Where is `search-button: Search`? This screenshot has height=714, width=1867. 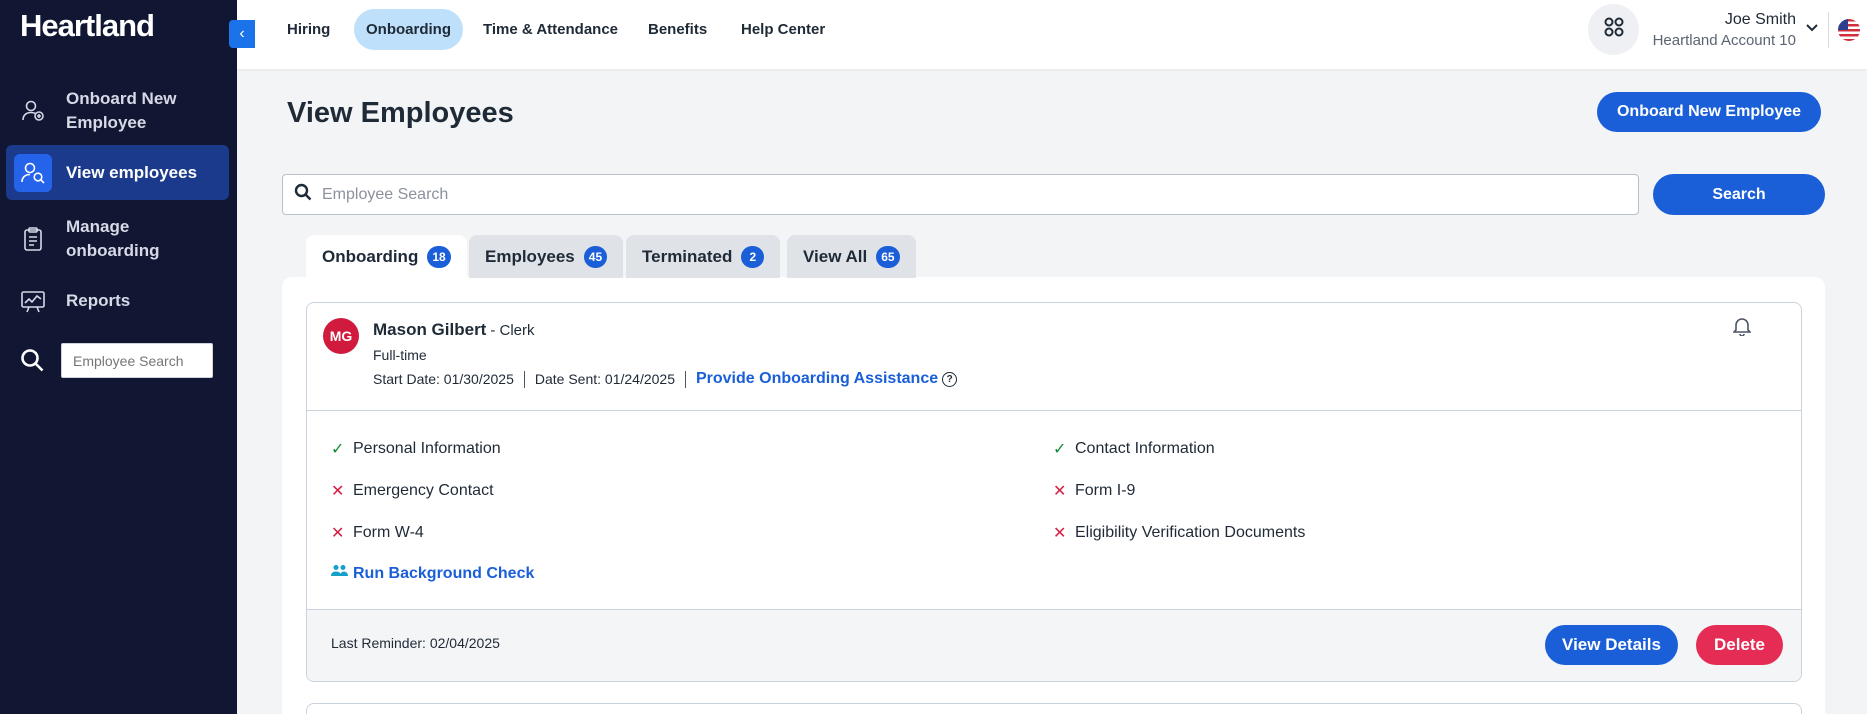
search-button: Search is located at coordinates (1739, 194).